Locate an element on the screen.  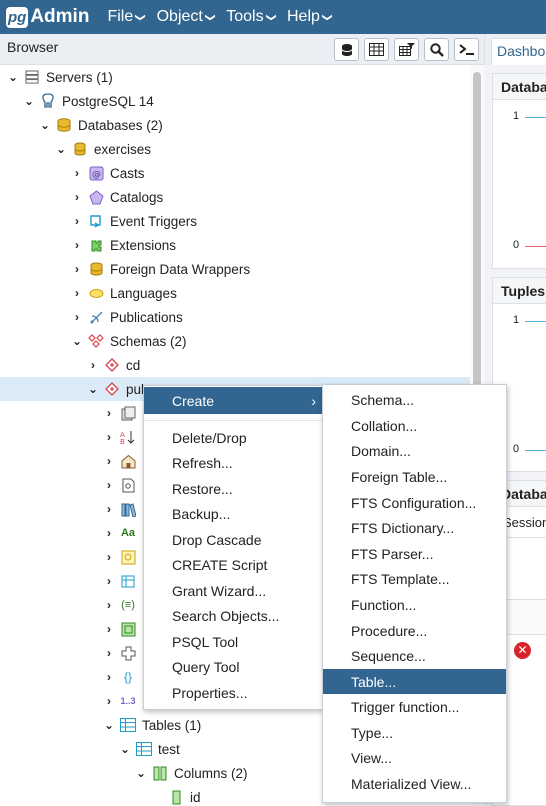
tree-node-aggregates: › is located at coordinates (122, 413).